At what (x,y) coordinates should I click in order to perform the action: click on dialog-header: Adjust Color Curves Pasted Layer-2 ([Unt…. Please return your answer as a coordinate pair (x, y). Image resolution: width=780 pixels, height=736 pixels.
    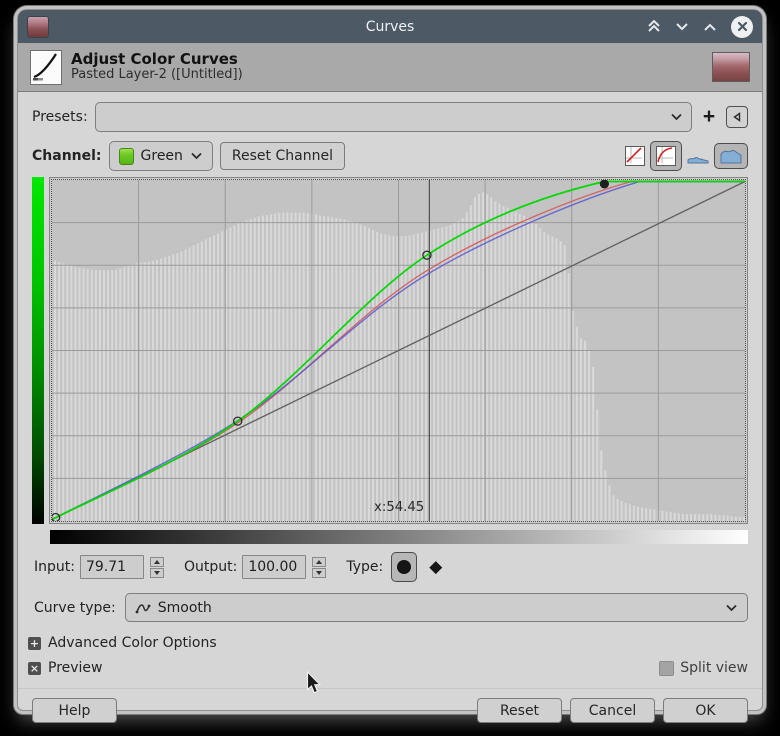
    Looking at the image, I should click on (390, 67).